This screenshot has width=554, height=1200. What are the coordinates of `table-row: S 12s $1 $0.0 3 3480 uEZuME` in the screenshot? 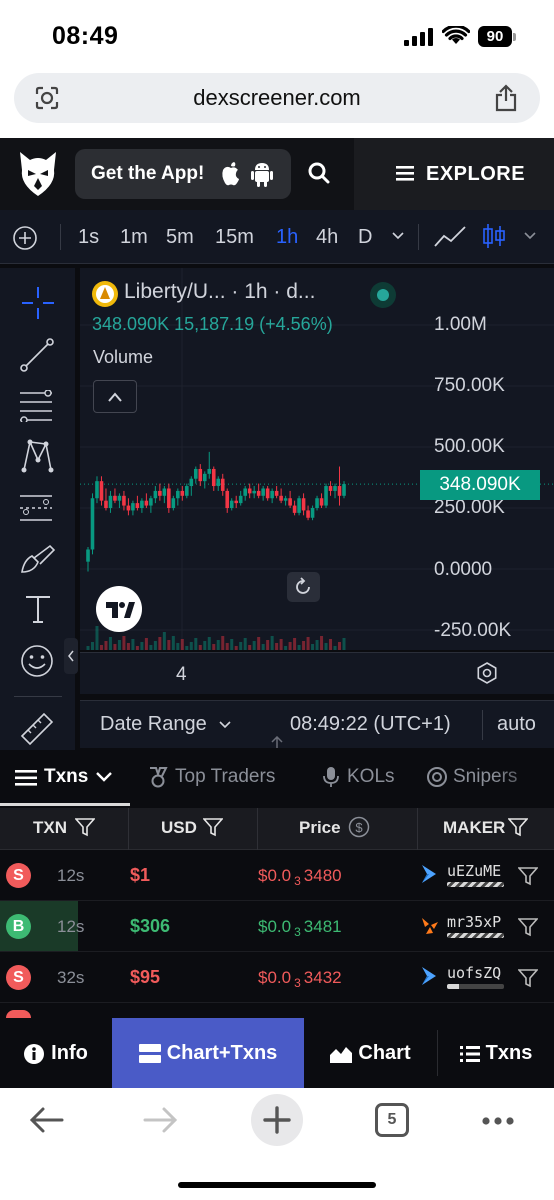 It's located at (277, 875).